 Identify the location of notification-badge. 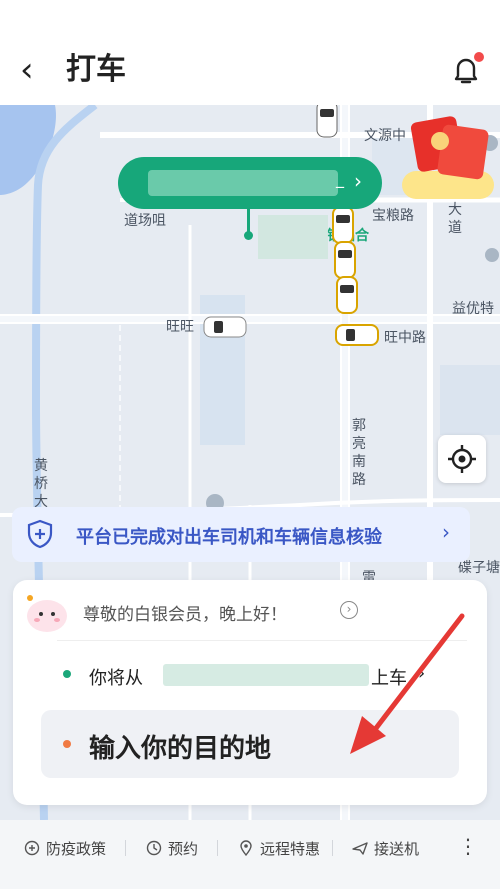
(479, 57).